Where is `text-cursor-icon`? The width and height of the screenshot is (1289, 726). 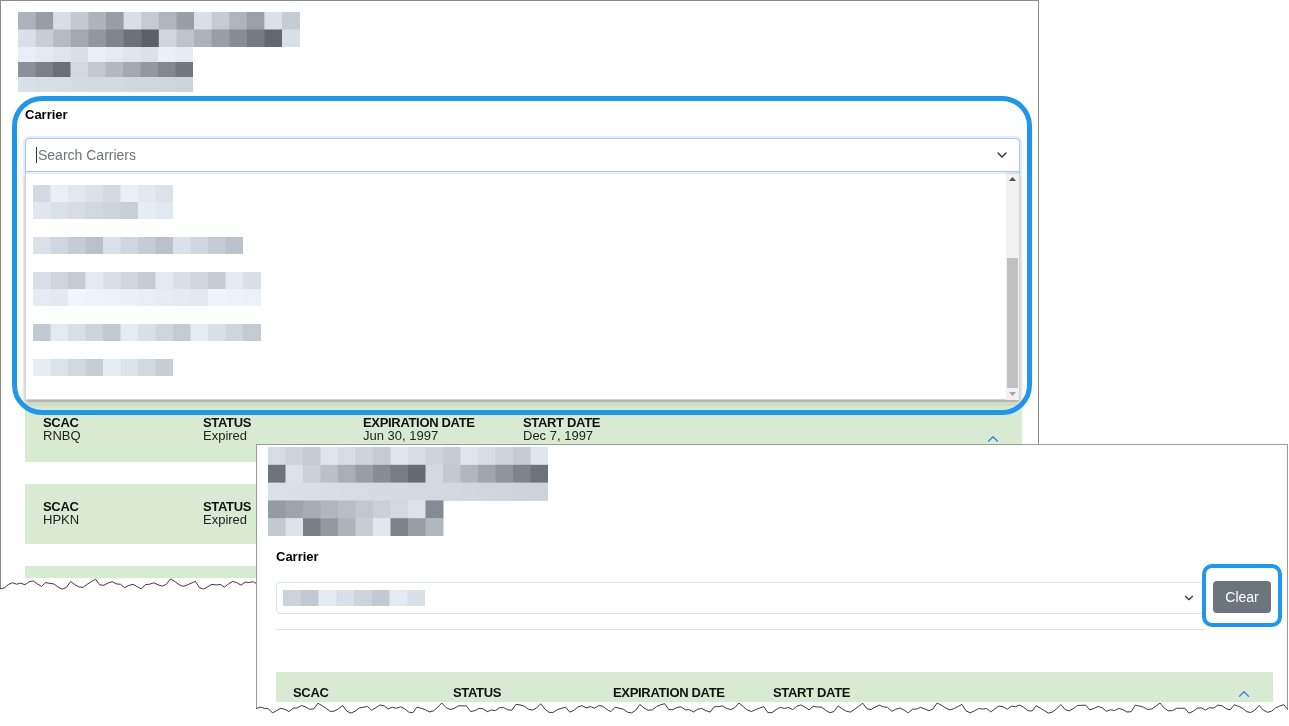 text-cursor-icon is located at coordinates (36, 155).